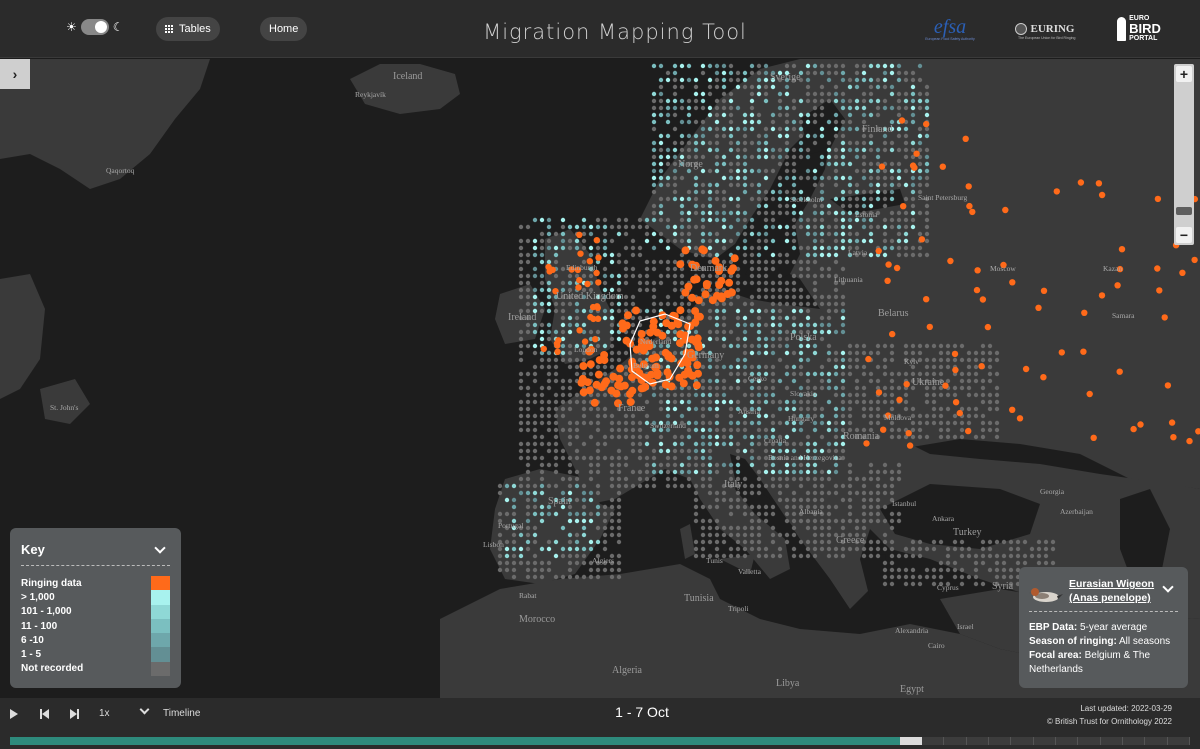 The height and width of the screenshot is (749, 1200). What do you see at coordinates (1184, 154) in the screenshot?
I see `zoom-control: + −` at bounding box center [1184, 154].